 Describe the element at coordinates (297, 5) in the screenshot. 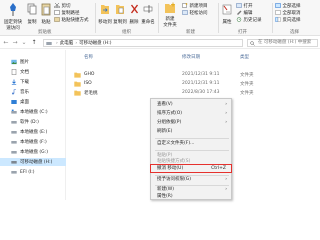

I see `select-all-button: 全部选择` at that location.